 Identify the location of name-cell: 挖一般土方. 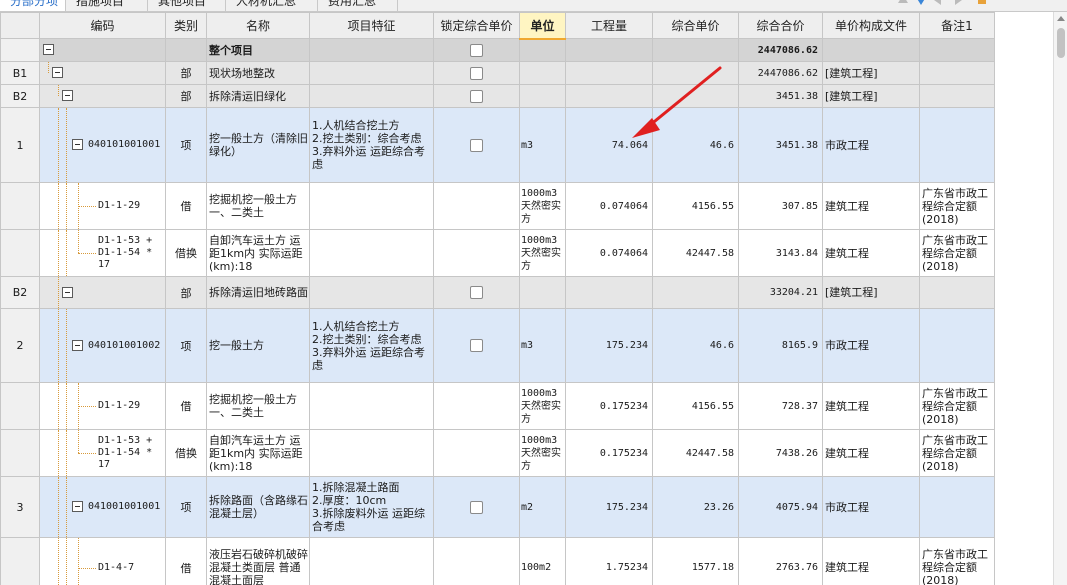
(258, 345).